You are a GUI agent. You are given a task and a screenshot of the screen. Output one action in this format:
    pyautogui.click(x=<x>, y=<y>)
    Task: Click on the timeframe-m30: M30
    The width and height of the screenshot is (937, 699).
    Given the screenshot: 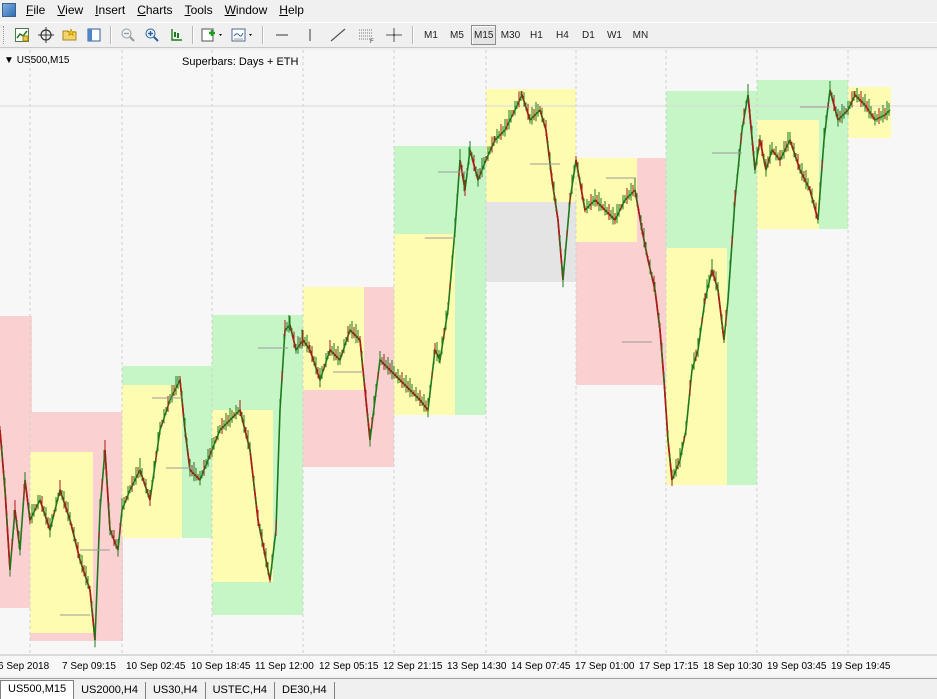 What is the action you would take?
    pyautogui.click(x=510, y=35)
    